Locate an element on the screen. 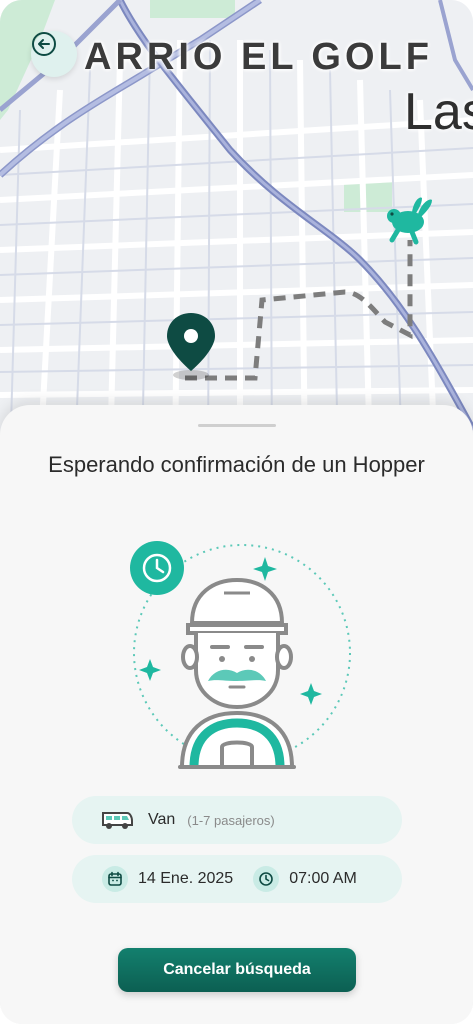  city-label: Las is located at coordinates (438, 112).